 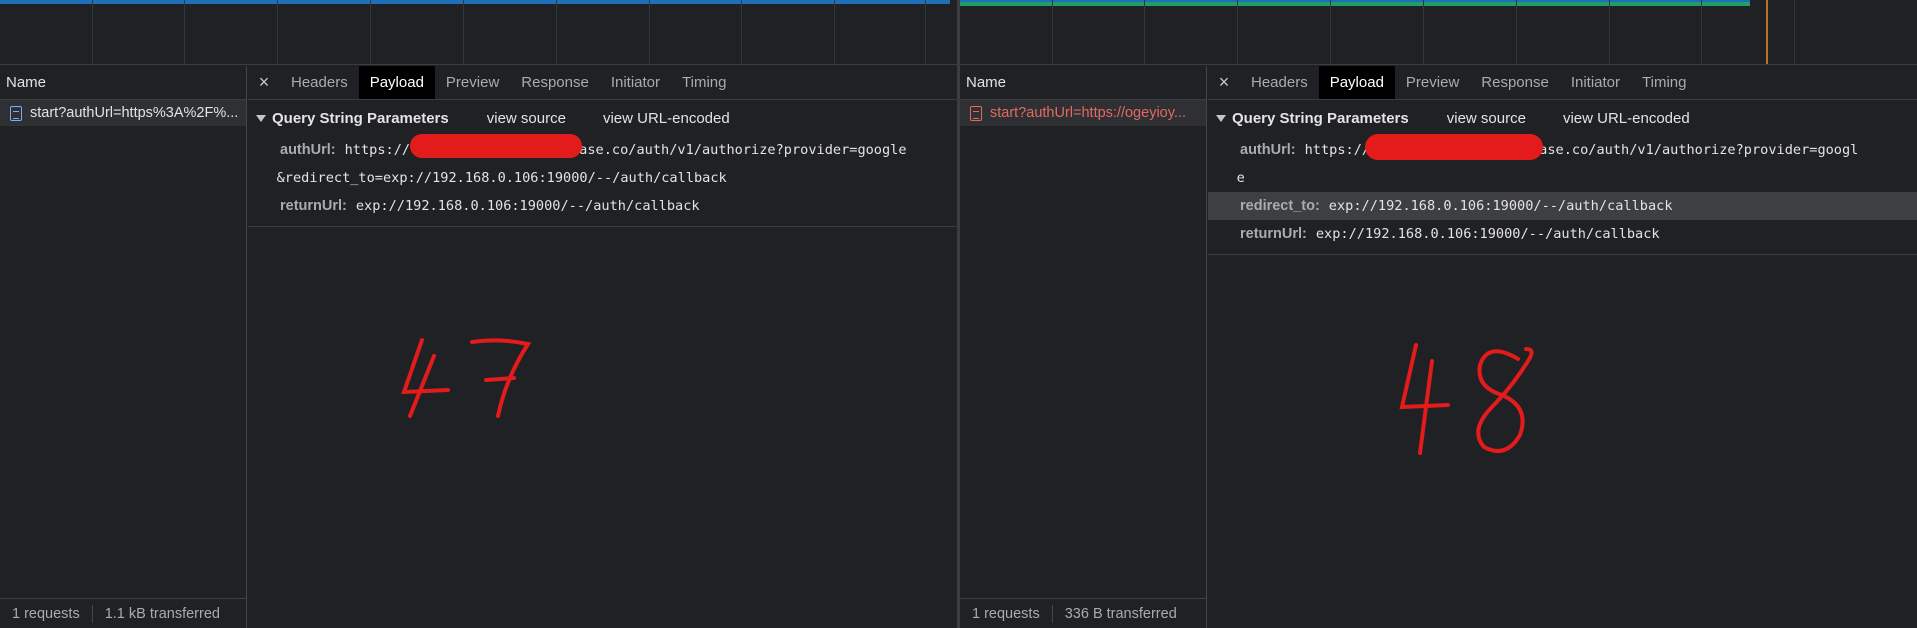 I want to click on transferred-size: 1.1 kB transferred, so click(x=162, y=613).